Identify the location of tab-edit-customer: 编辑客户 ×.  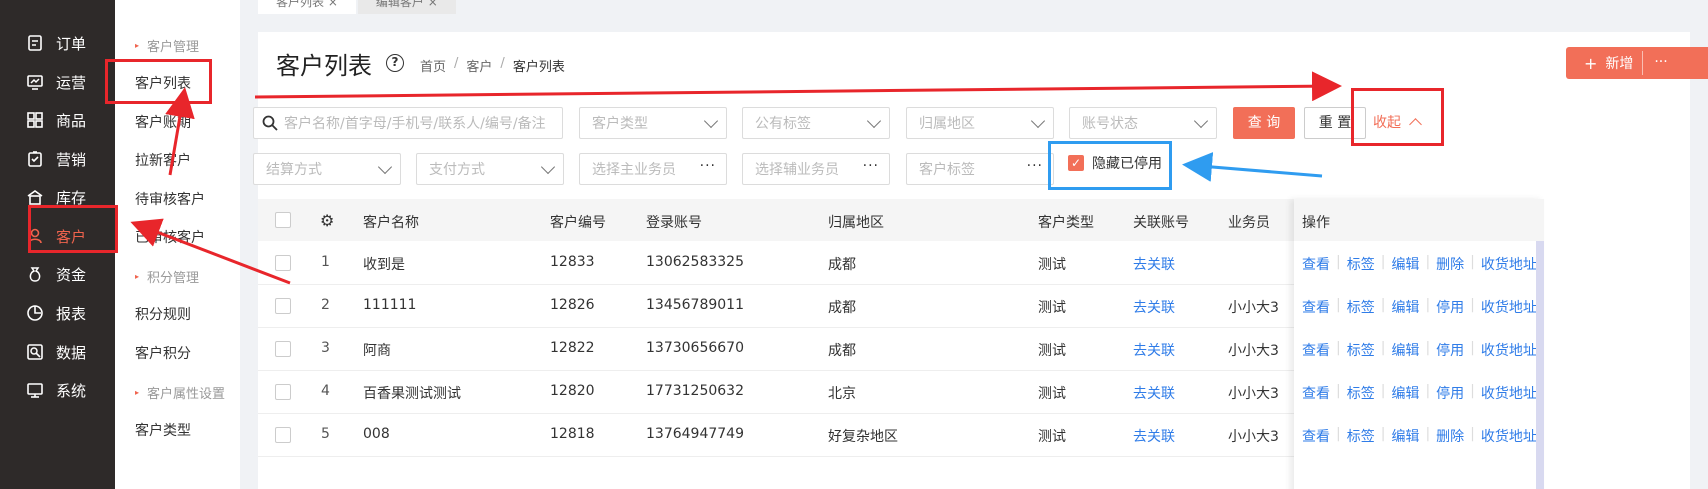
(406, 7).